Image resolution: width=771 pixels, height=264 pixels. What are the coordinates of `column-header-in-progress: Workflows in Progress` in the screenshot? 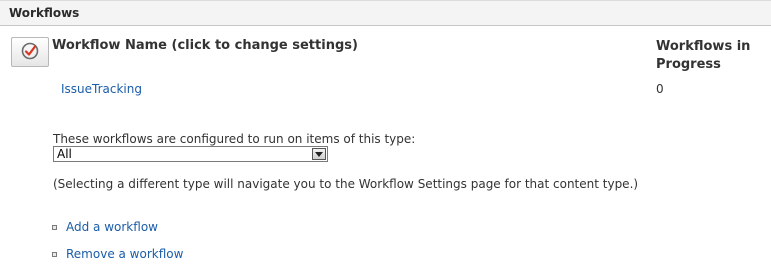 It's located at (703, 55).